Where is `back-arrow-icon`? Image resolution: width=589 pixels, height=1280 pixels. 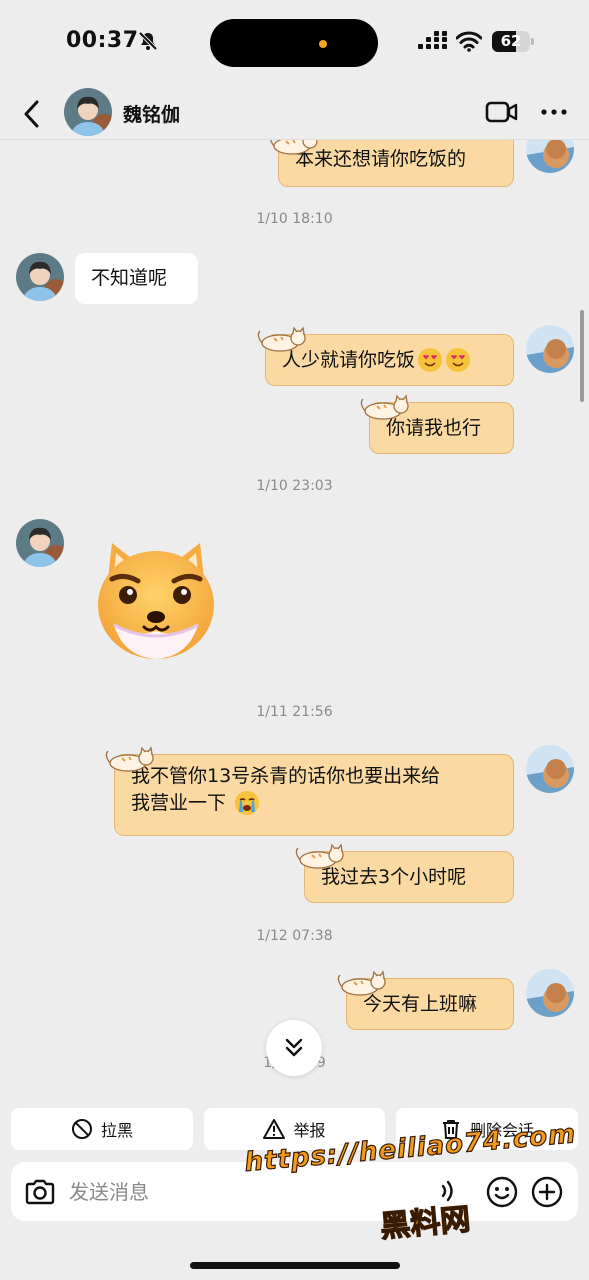
back-arrow-icon is located at coordinates (32, 114).